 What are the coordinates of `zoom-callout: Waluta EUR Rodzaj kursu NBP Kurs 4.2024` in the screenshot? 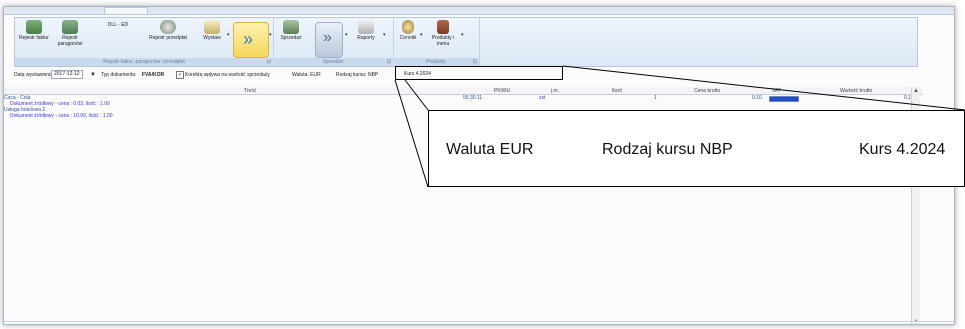 It's located at (696, 148).